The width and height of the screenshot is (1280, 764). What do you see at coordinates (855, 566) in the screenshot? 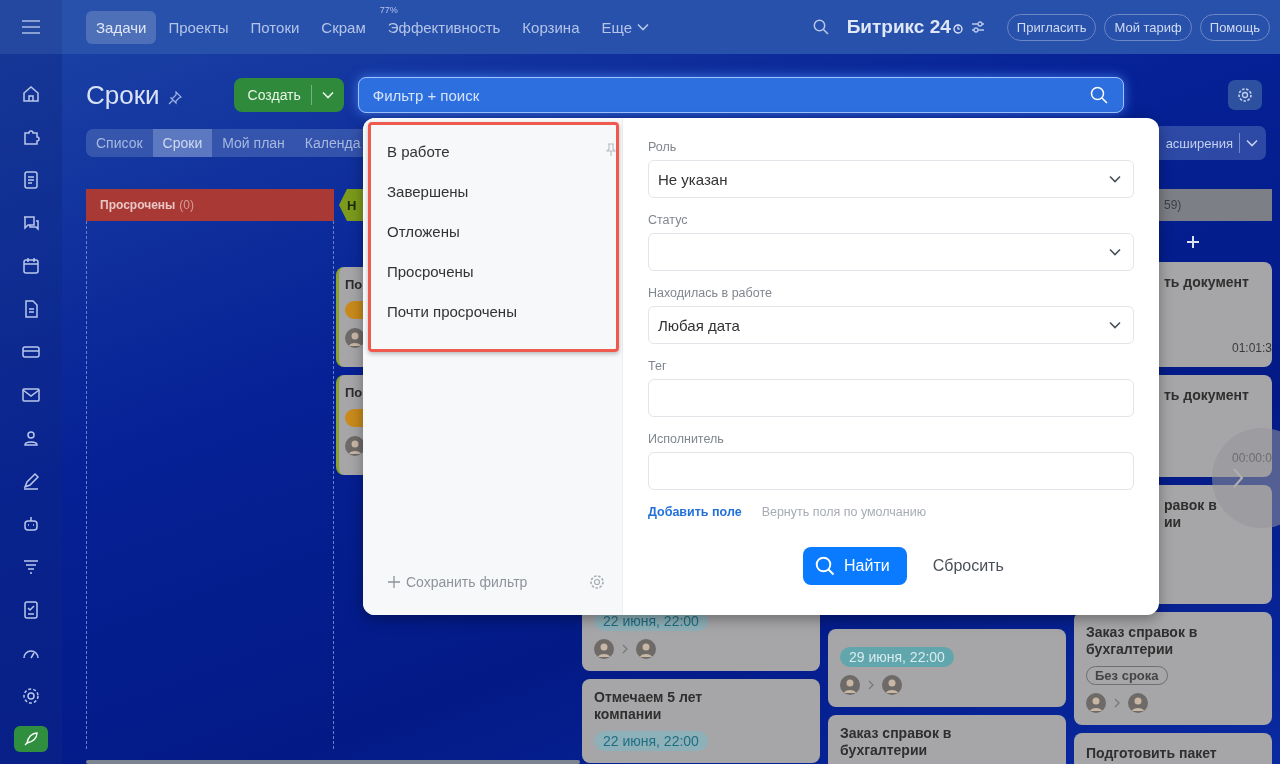
I see `find-button: Найти` at bounding box center [855, 566].